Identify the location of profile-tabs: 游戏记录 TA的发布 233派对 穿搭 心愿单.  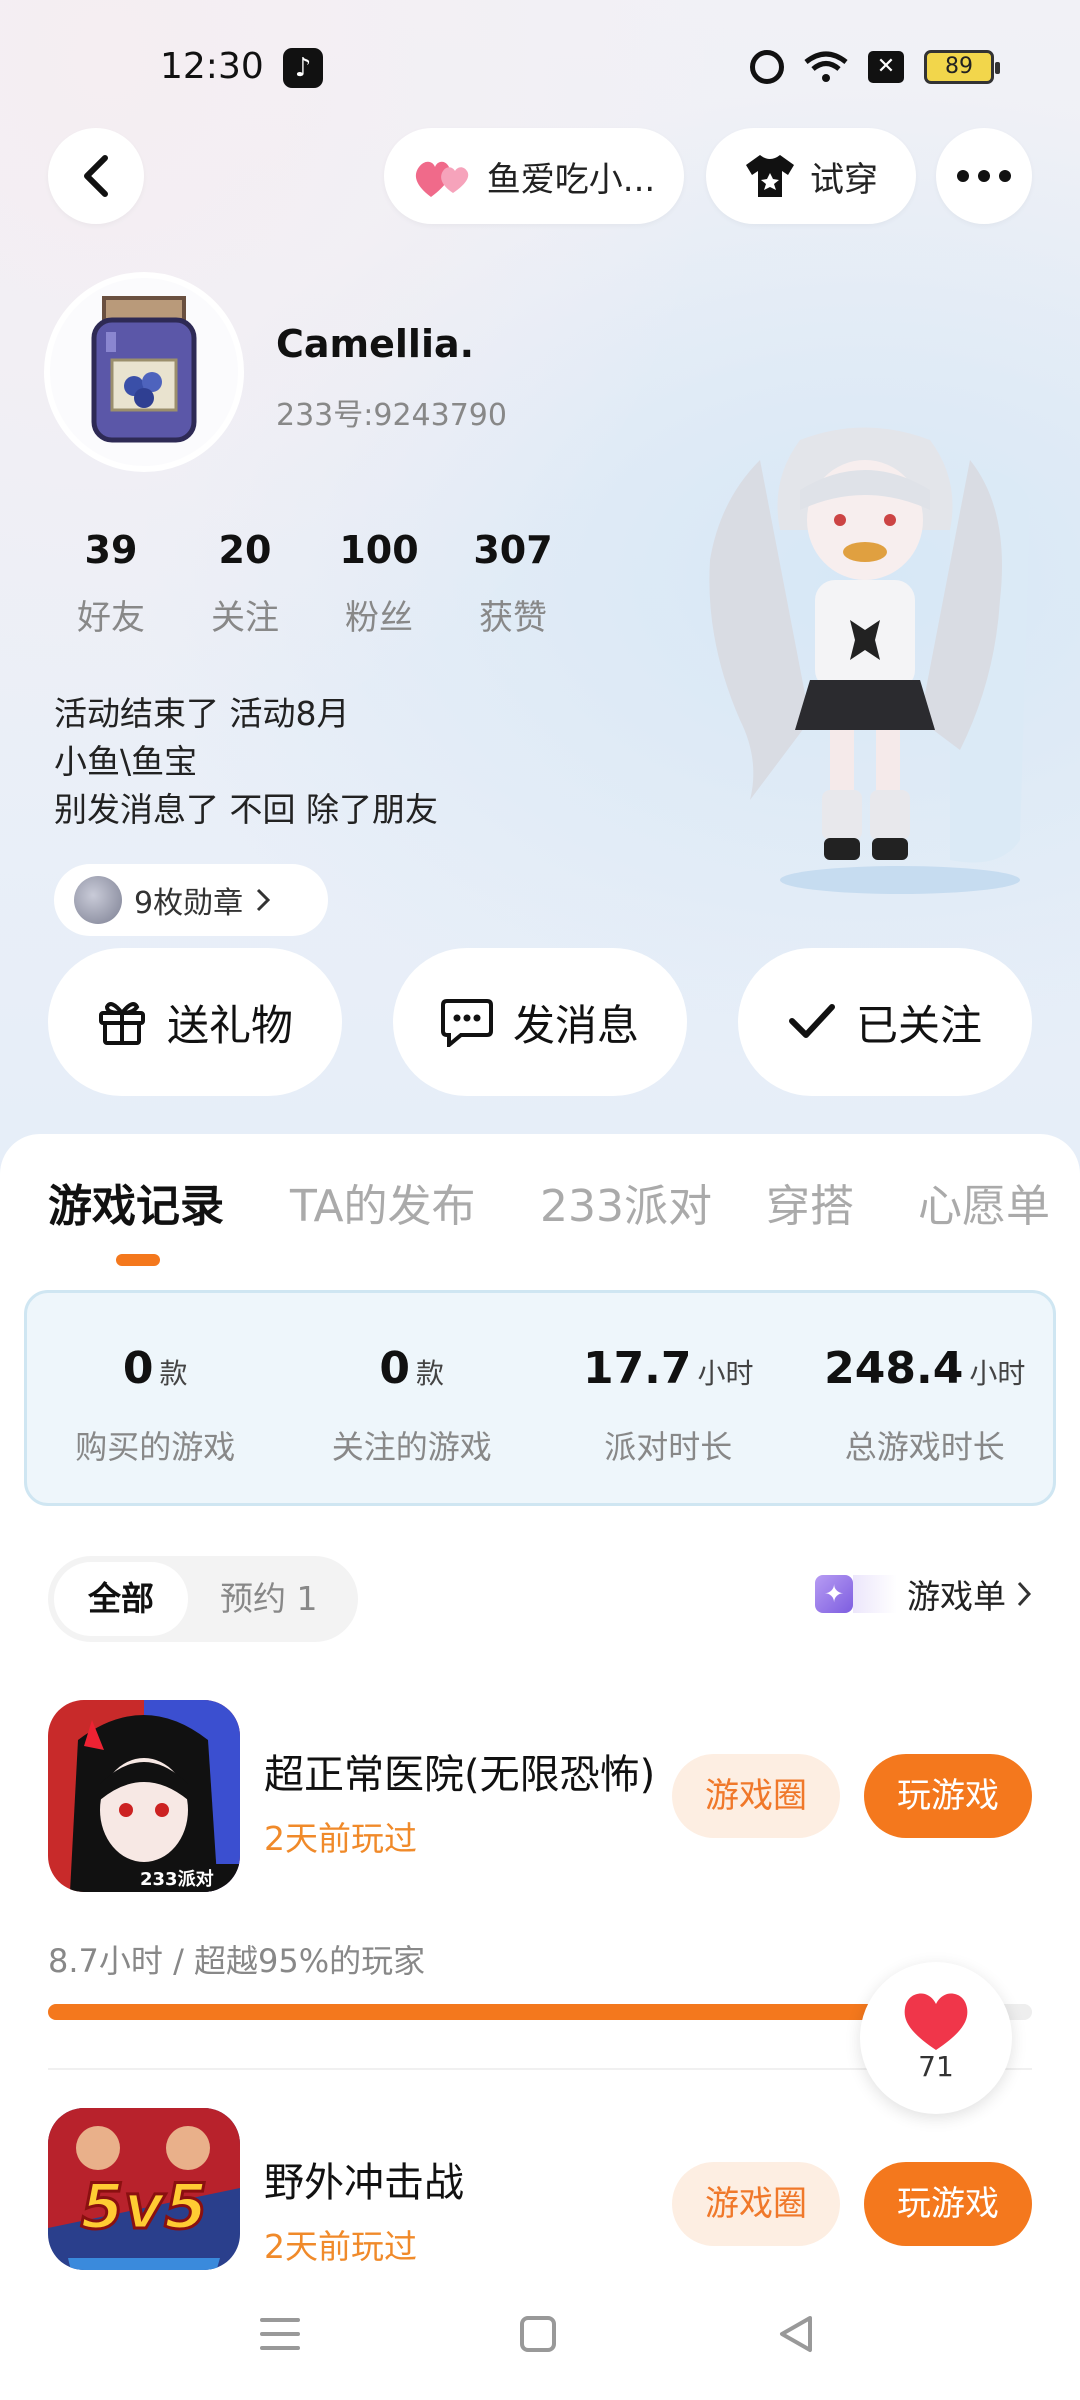
(540, 1205).